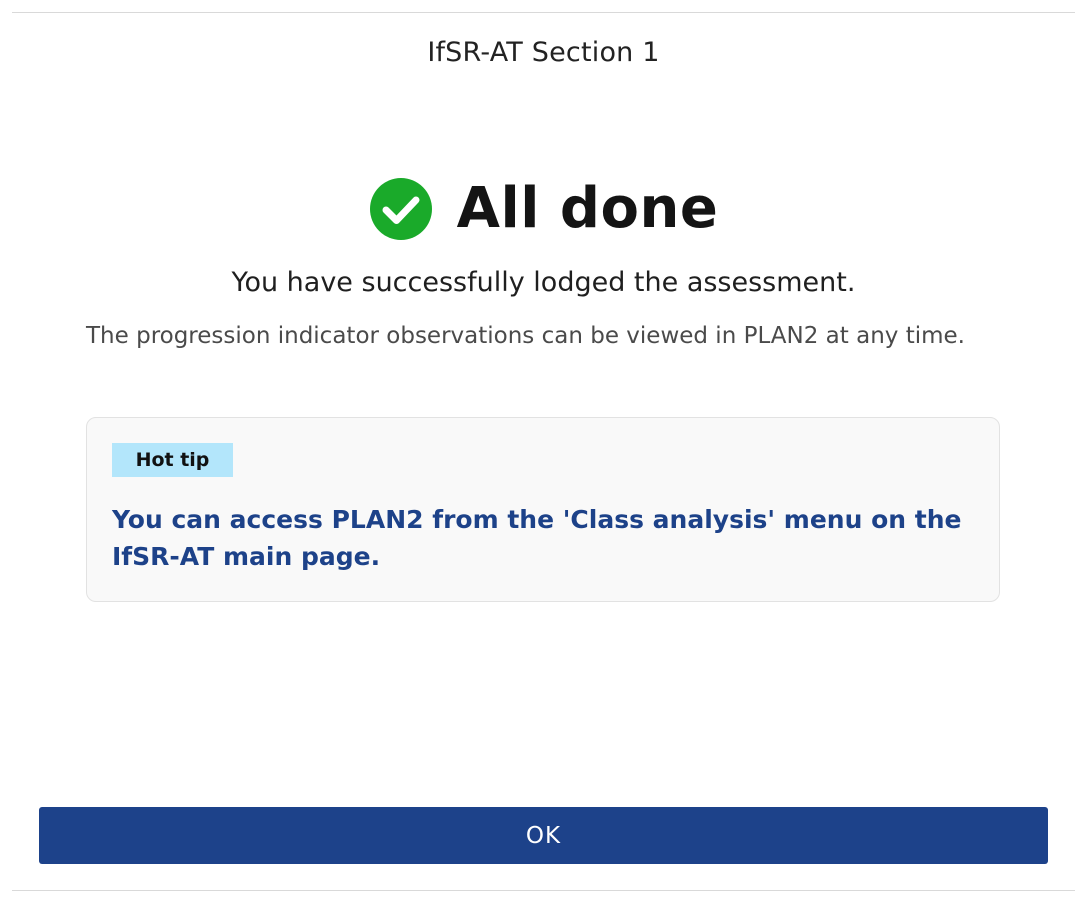  What do you see at coordinates (172, 460) in the screenshot?
I see `hot-tip-badge: Hot tip` at bounding box center [172, 460].